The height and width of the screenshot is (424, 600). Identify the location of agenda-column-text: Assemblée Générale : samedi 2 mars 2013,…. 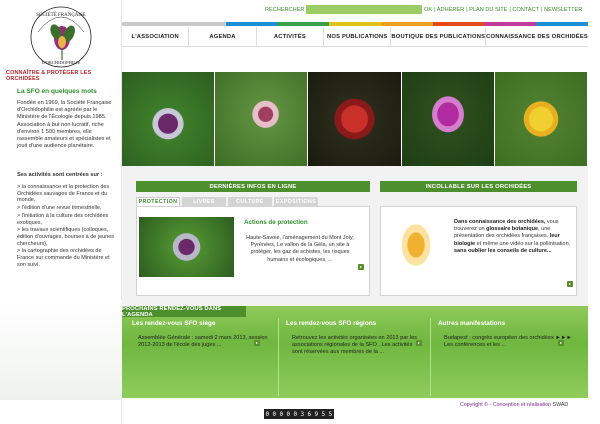
(203, 342).